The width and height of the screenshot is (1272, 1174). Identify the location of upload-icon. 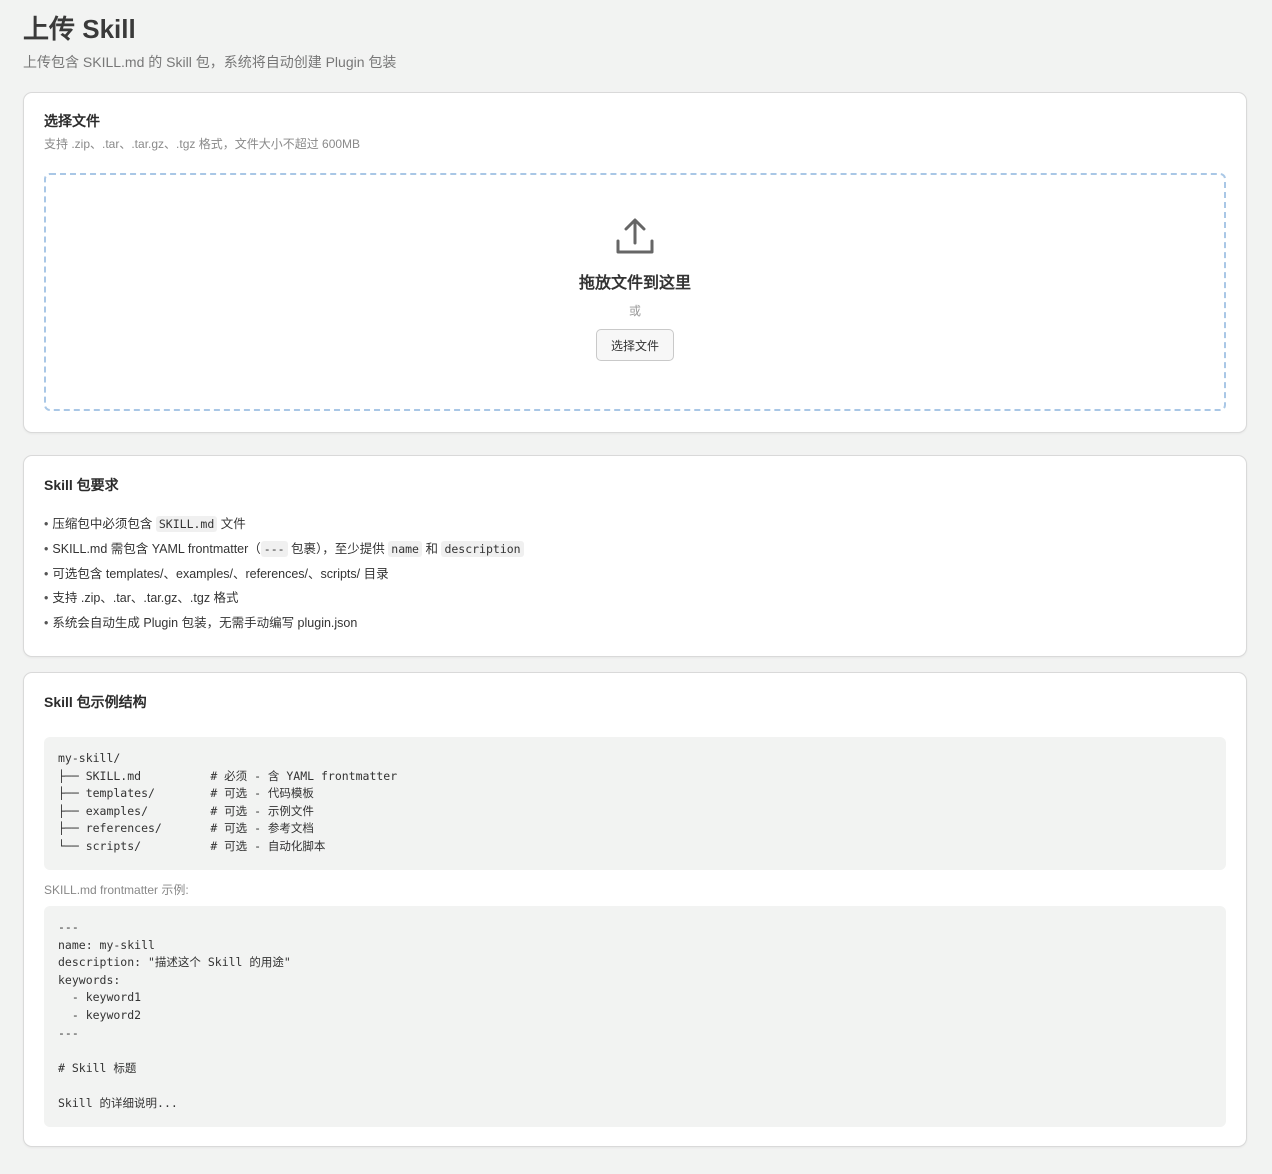
(635, 236).